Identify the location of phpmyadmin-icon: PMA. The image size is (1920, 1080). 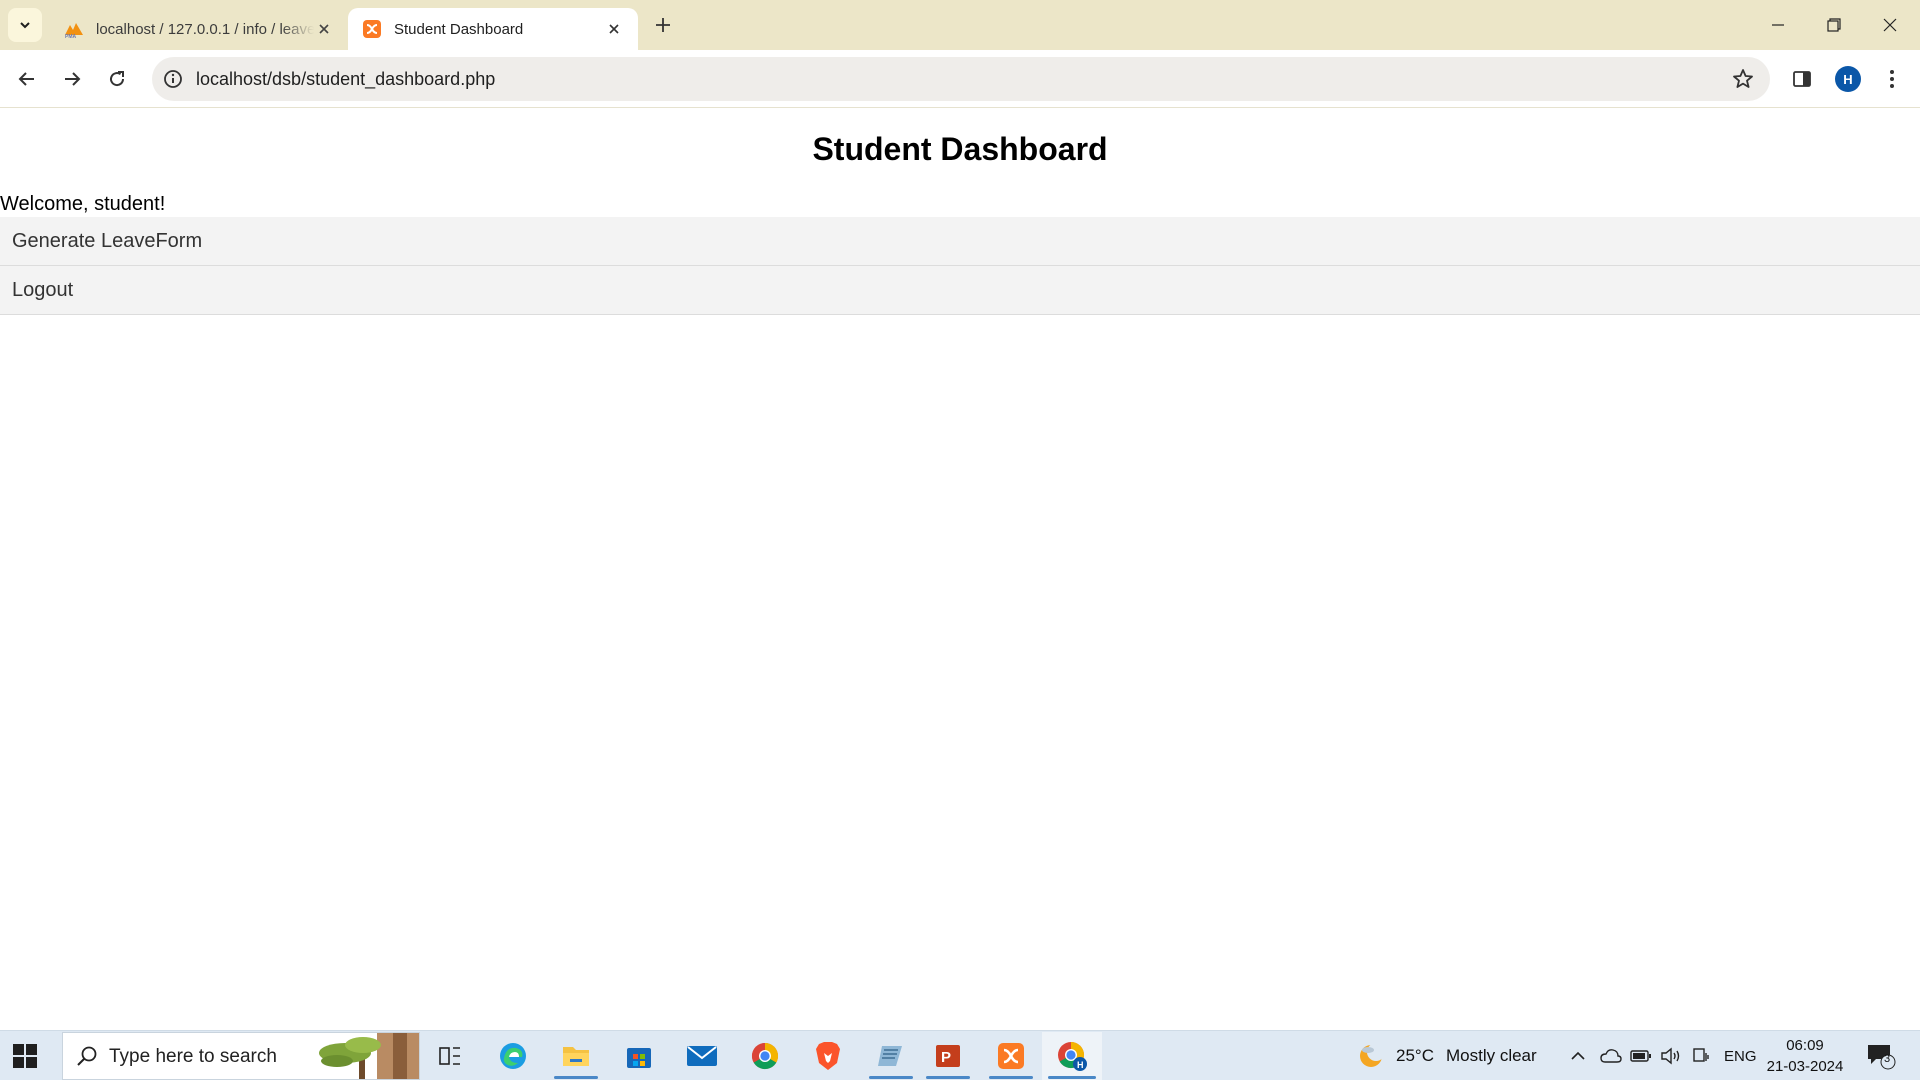
(74, 31).